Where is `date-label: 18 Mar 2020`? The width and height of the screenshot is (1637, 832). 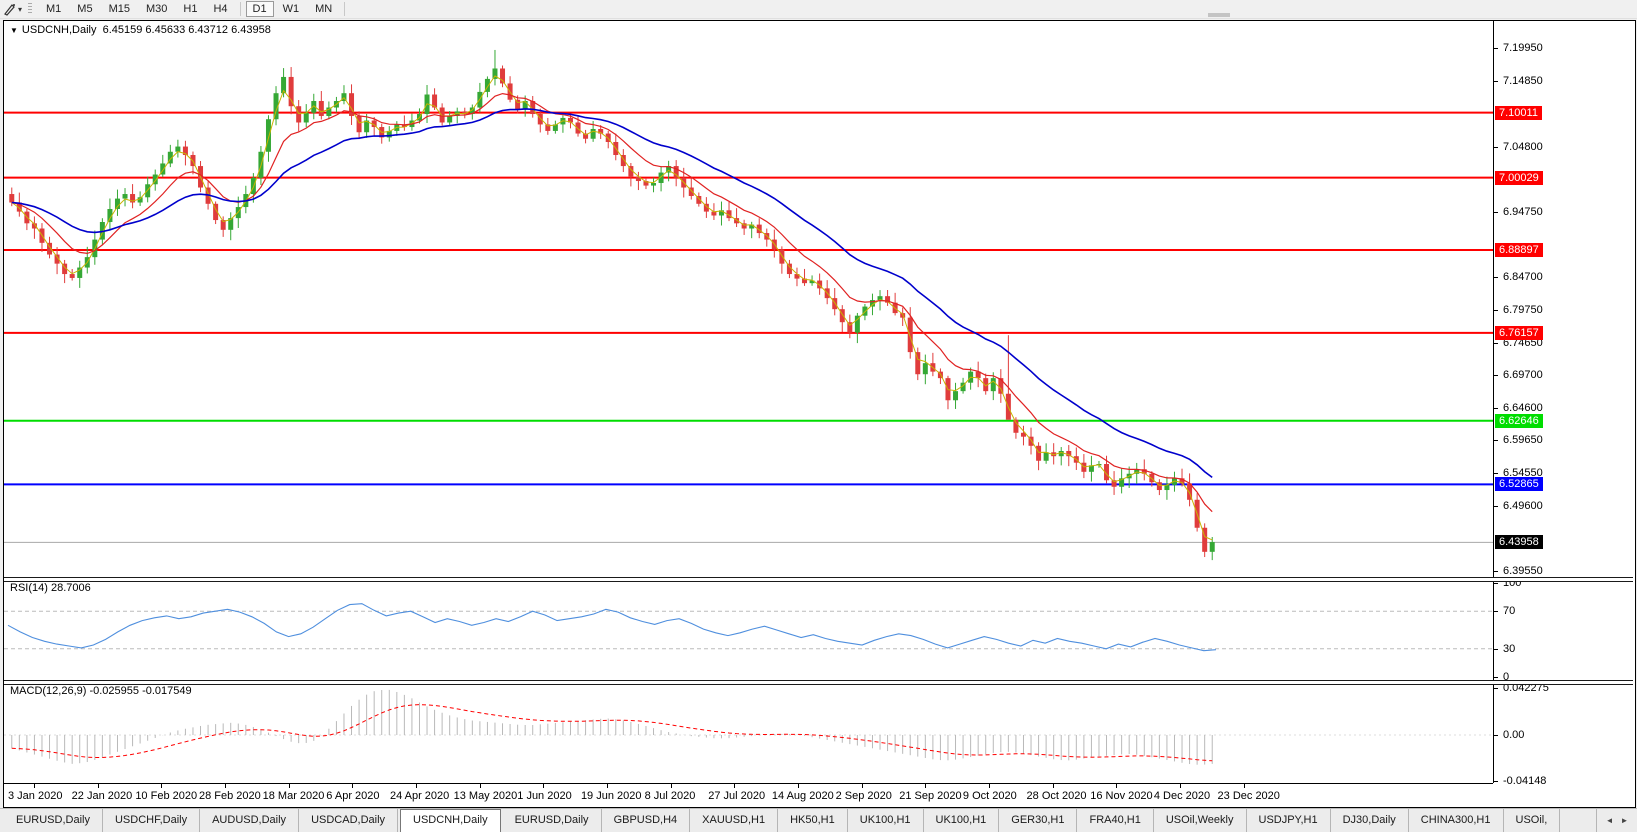
date-label: 18 Mar 2020 is located at coordinates (293, 796).